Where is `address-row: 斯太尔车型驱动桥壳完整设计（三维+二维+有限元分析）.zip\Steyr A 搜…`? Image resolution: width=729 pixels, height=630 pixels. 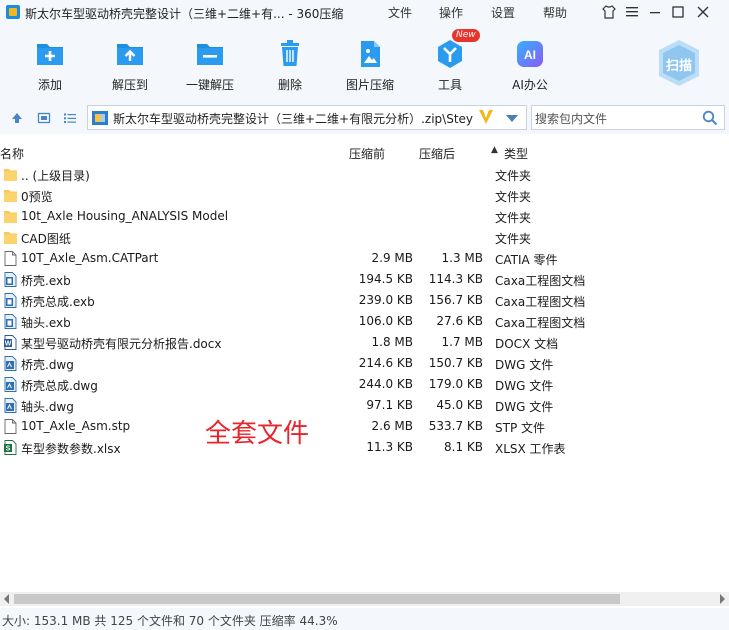 address-row: 斯太尔车型驱动桥壳完整设计（三维+二维+有限元分析）.zip\Steyr A 搜… is located at coordinates (364, 118).